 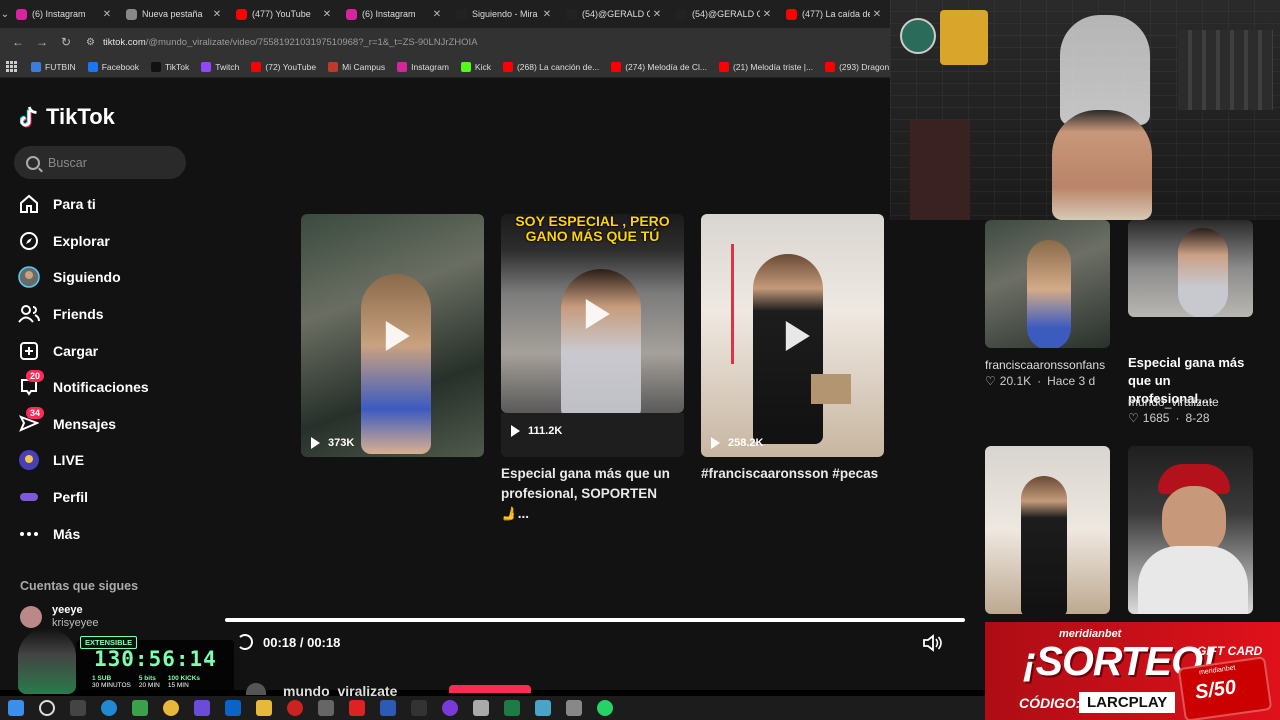 I want to click on app-g-icon, so click(x=419, y=708).